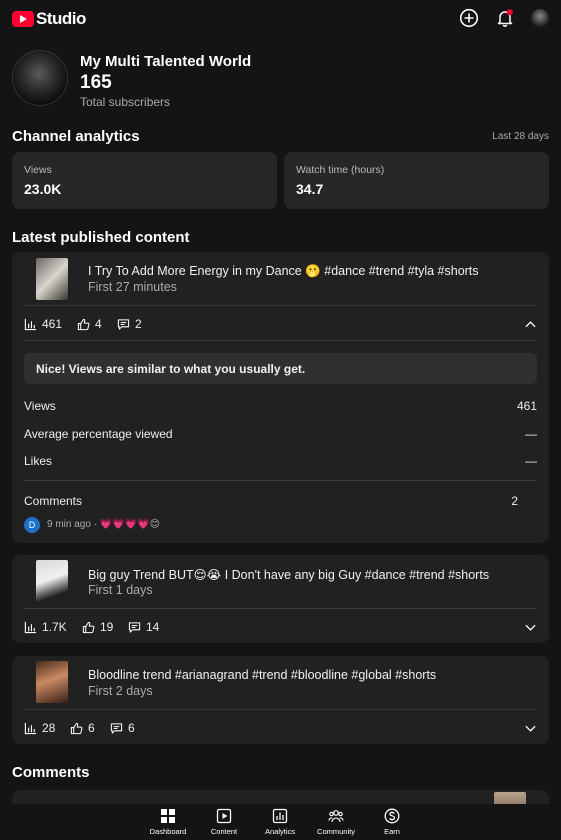 The image size is (561, 840). What do you see at coordinates (144, 180) in the screenshot?
I see `views-stat-card: Views 23.0K` at bounding box center [144, 180].